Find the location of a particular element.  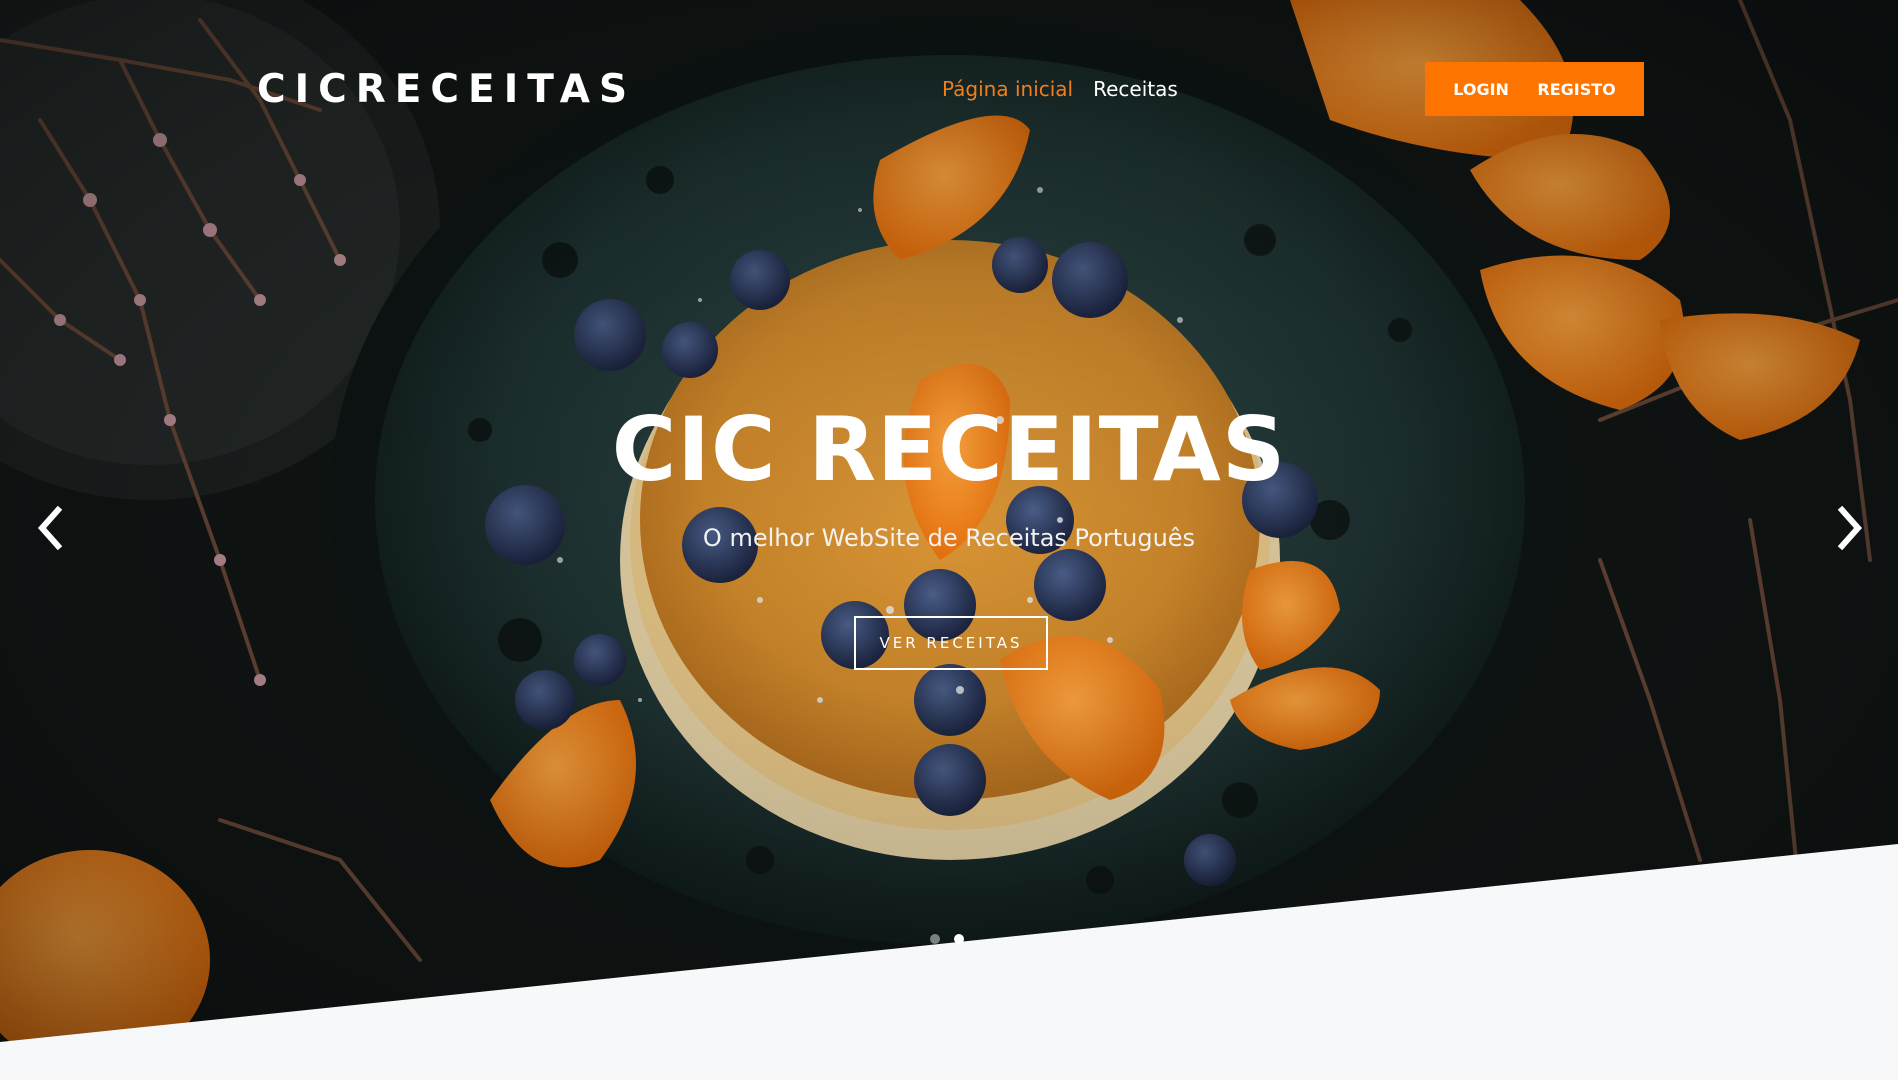

brand-logo: CICRECEITAS is located at coordinates (446, 90).